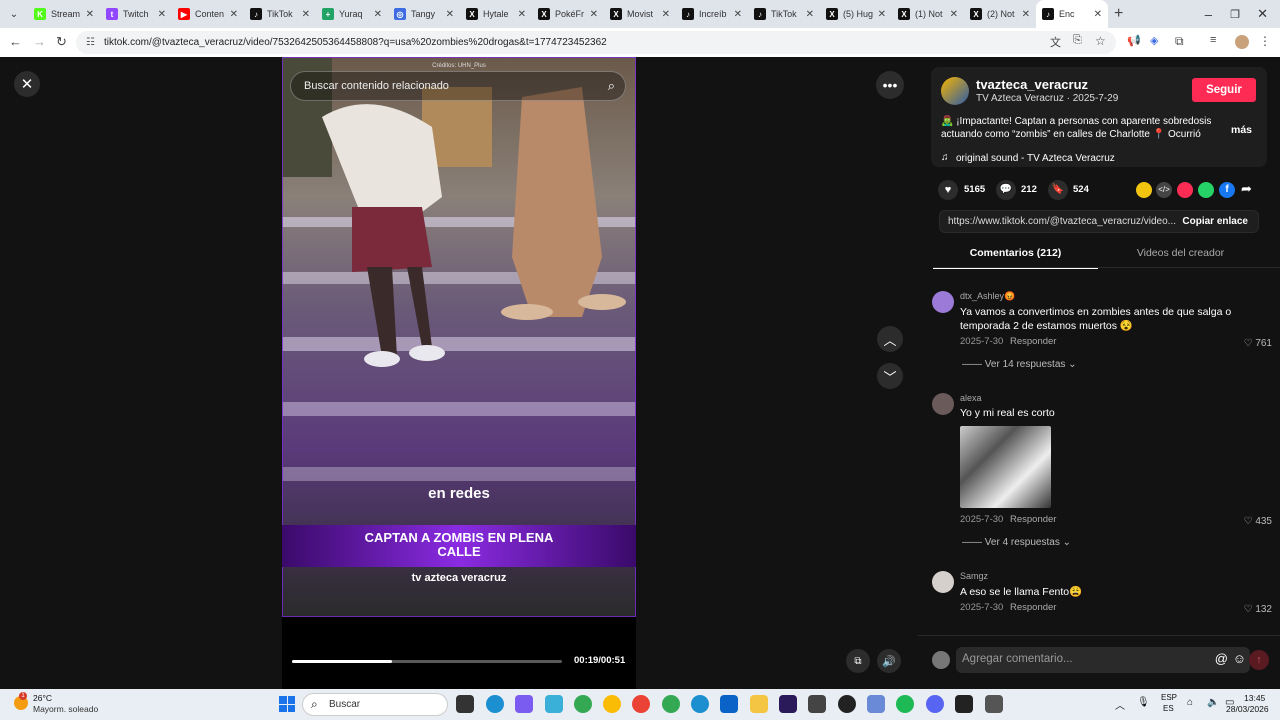 The height and width of the screenshot is (720, 1280). What do you see at coordinates (1206, 190) in the screenshot?
I see `whatsapp-icon` at bounding box center [1206, 190].